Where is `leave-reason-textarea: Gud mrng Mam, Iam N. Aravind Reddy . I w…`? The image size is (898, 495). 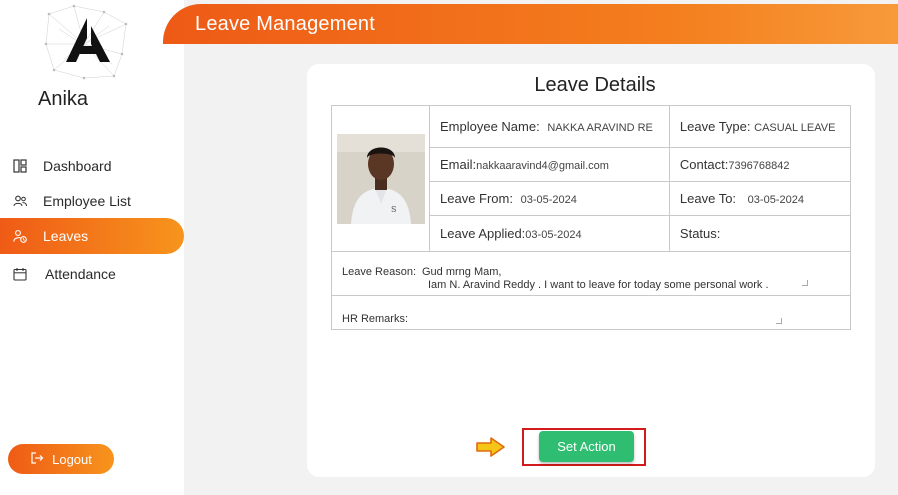
leave-reason-textarea: Gud mrng Mam, Iam N. Aravind Reddy . I w… is located at coordinates (631, 278).